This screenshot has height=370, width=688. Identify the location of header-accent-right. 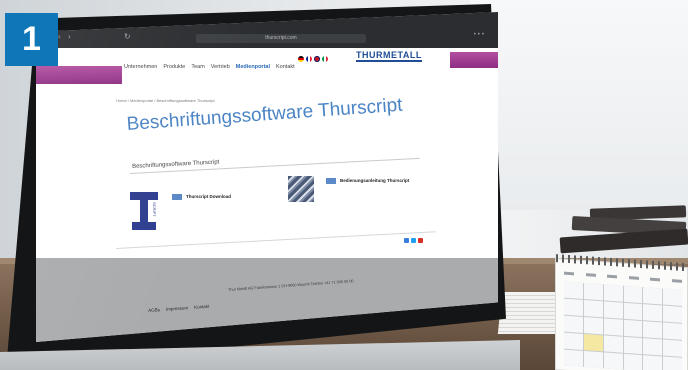
(474, 60).